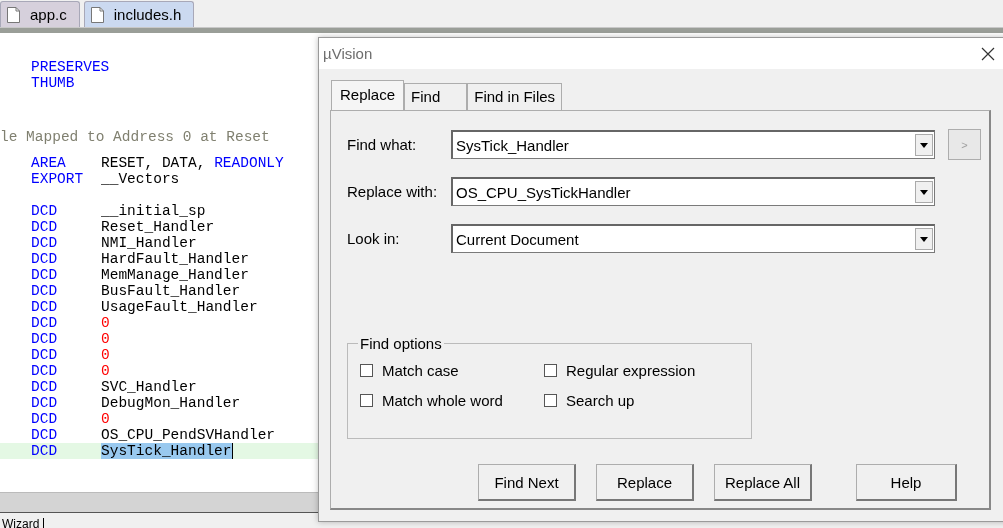 This screenshot has width=1003, height=528. I want to click on code-text: __Vectors, so click(140, 179).